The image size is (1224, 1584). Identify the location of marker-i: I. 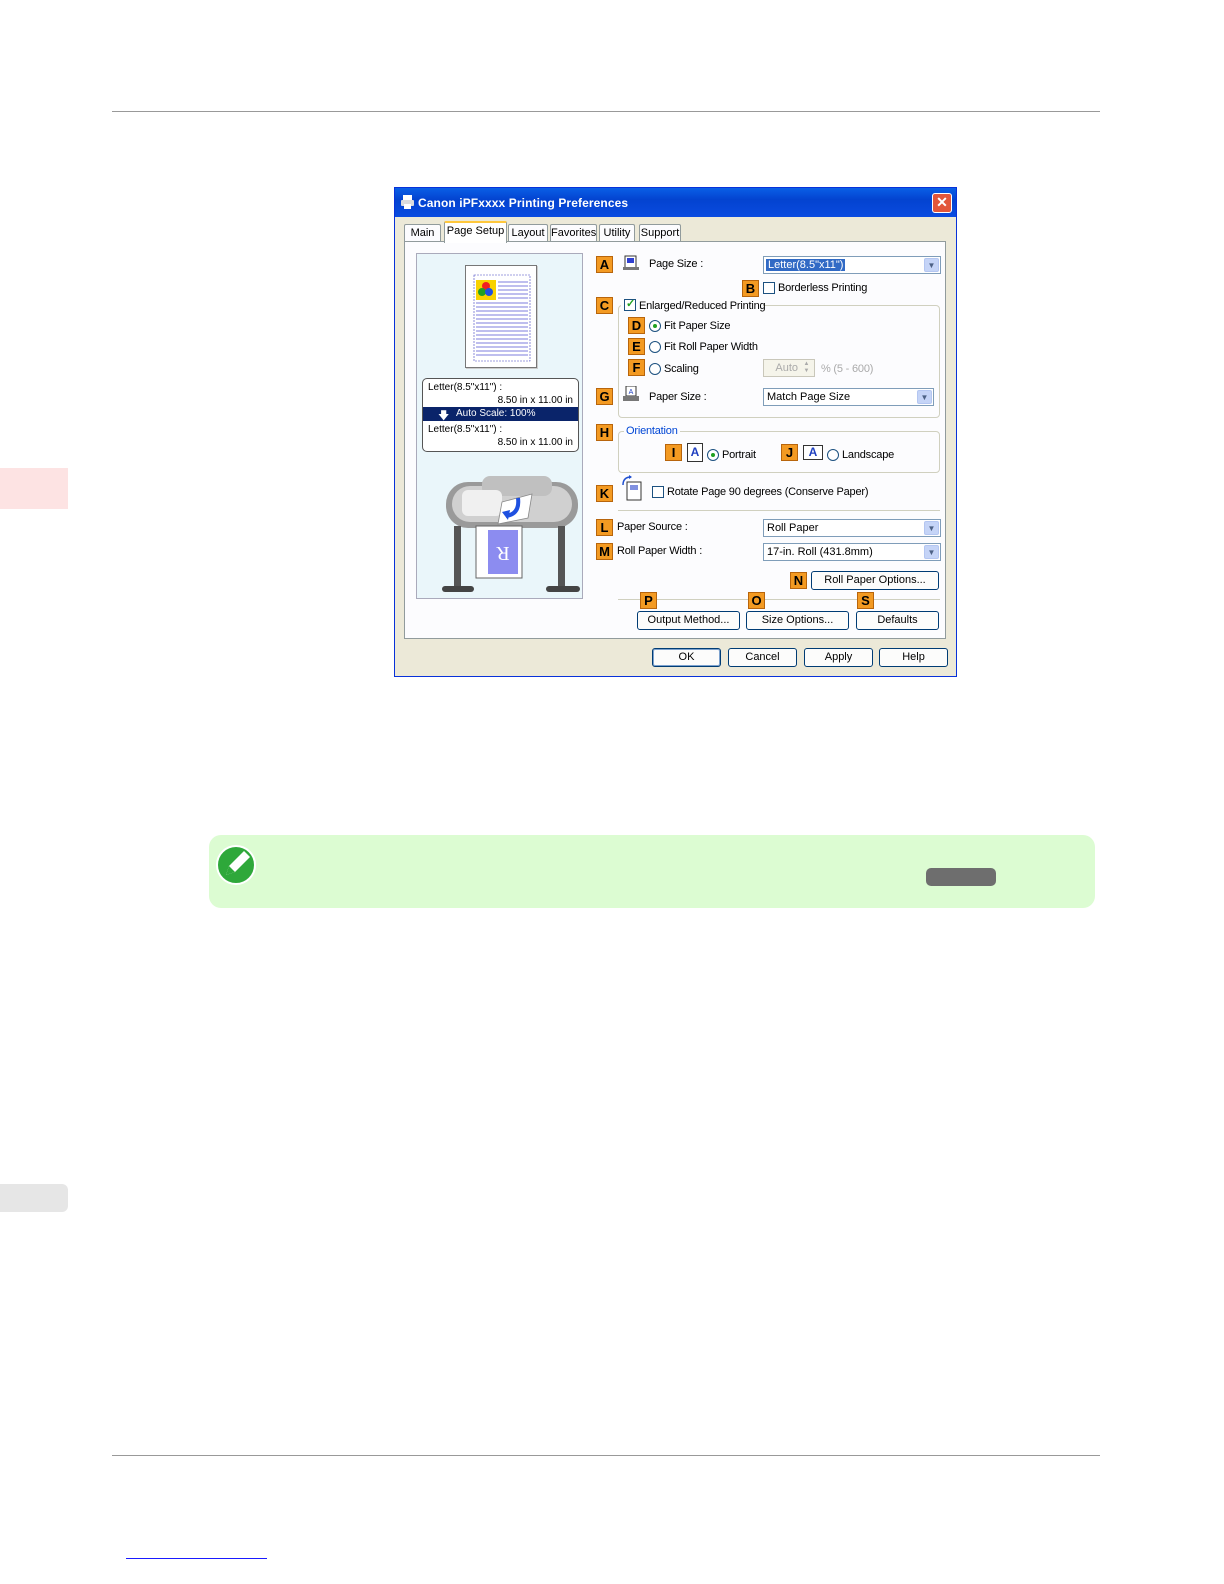
(673, 452).